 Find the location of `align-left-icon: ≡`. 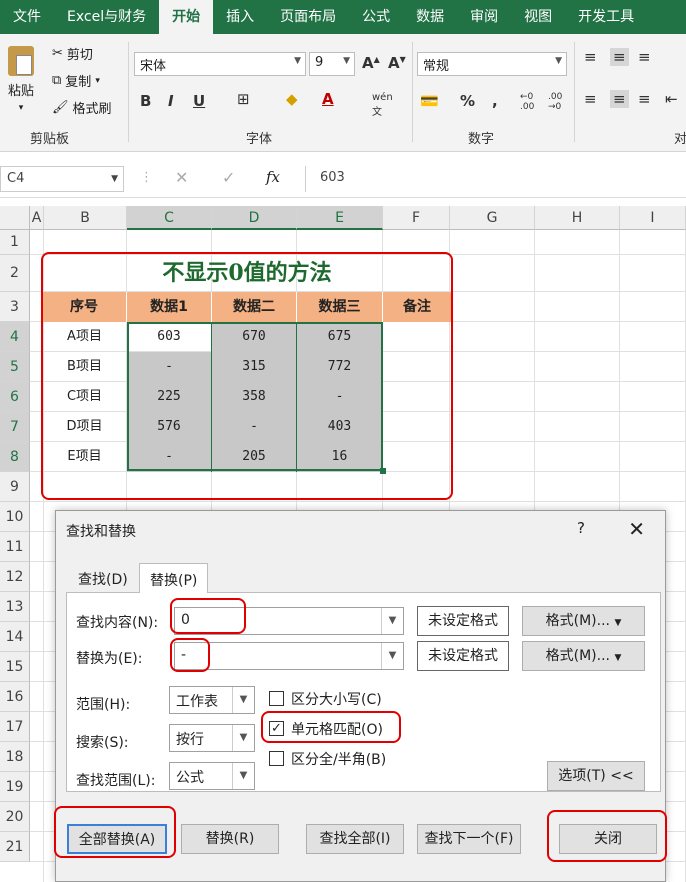

align-left-icon: ≡ is located at coordinates (590, 99).